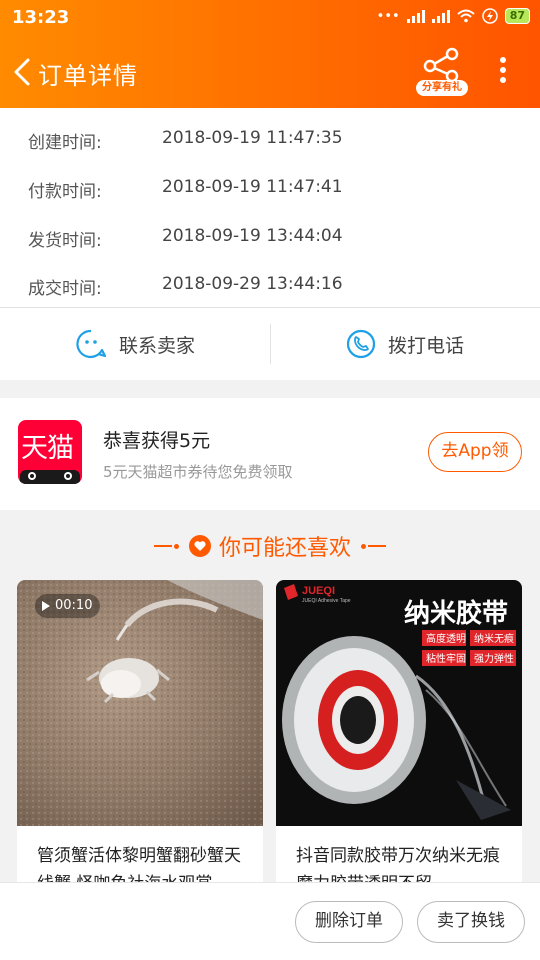 This screenshot has height=960, width=540. What do you see at coordinates (475, 452) in the screenshot?
I see `get-in-app-button: 去App领` at bounding box center [475, 452].